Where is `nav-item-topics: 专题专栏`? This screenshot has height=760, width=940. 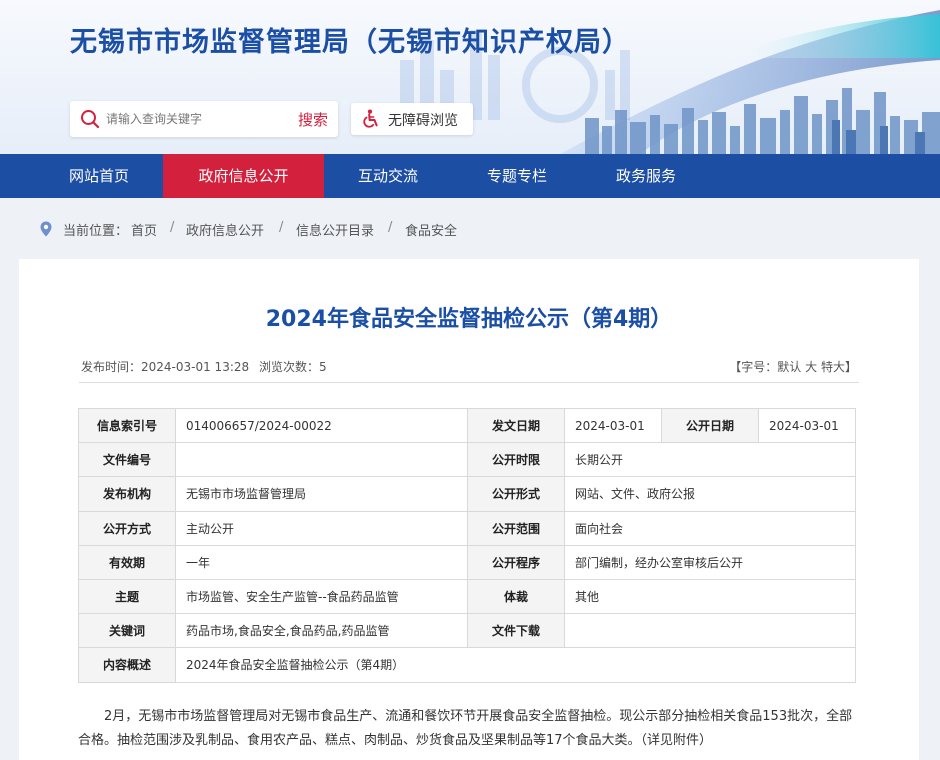
nav-item-topics: 专题专栏 is located at coordinates (517, 176).